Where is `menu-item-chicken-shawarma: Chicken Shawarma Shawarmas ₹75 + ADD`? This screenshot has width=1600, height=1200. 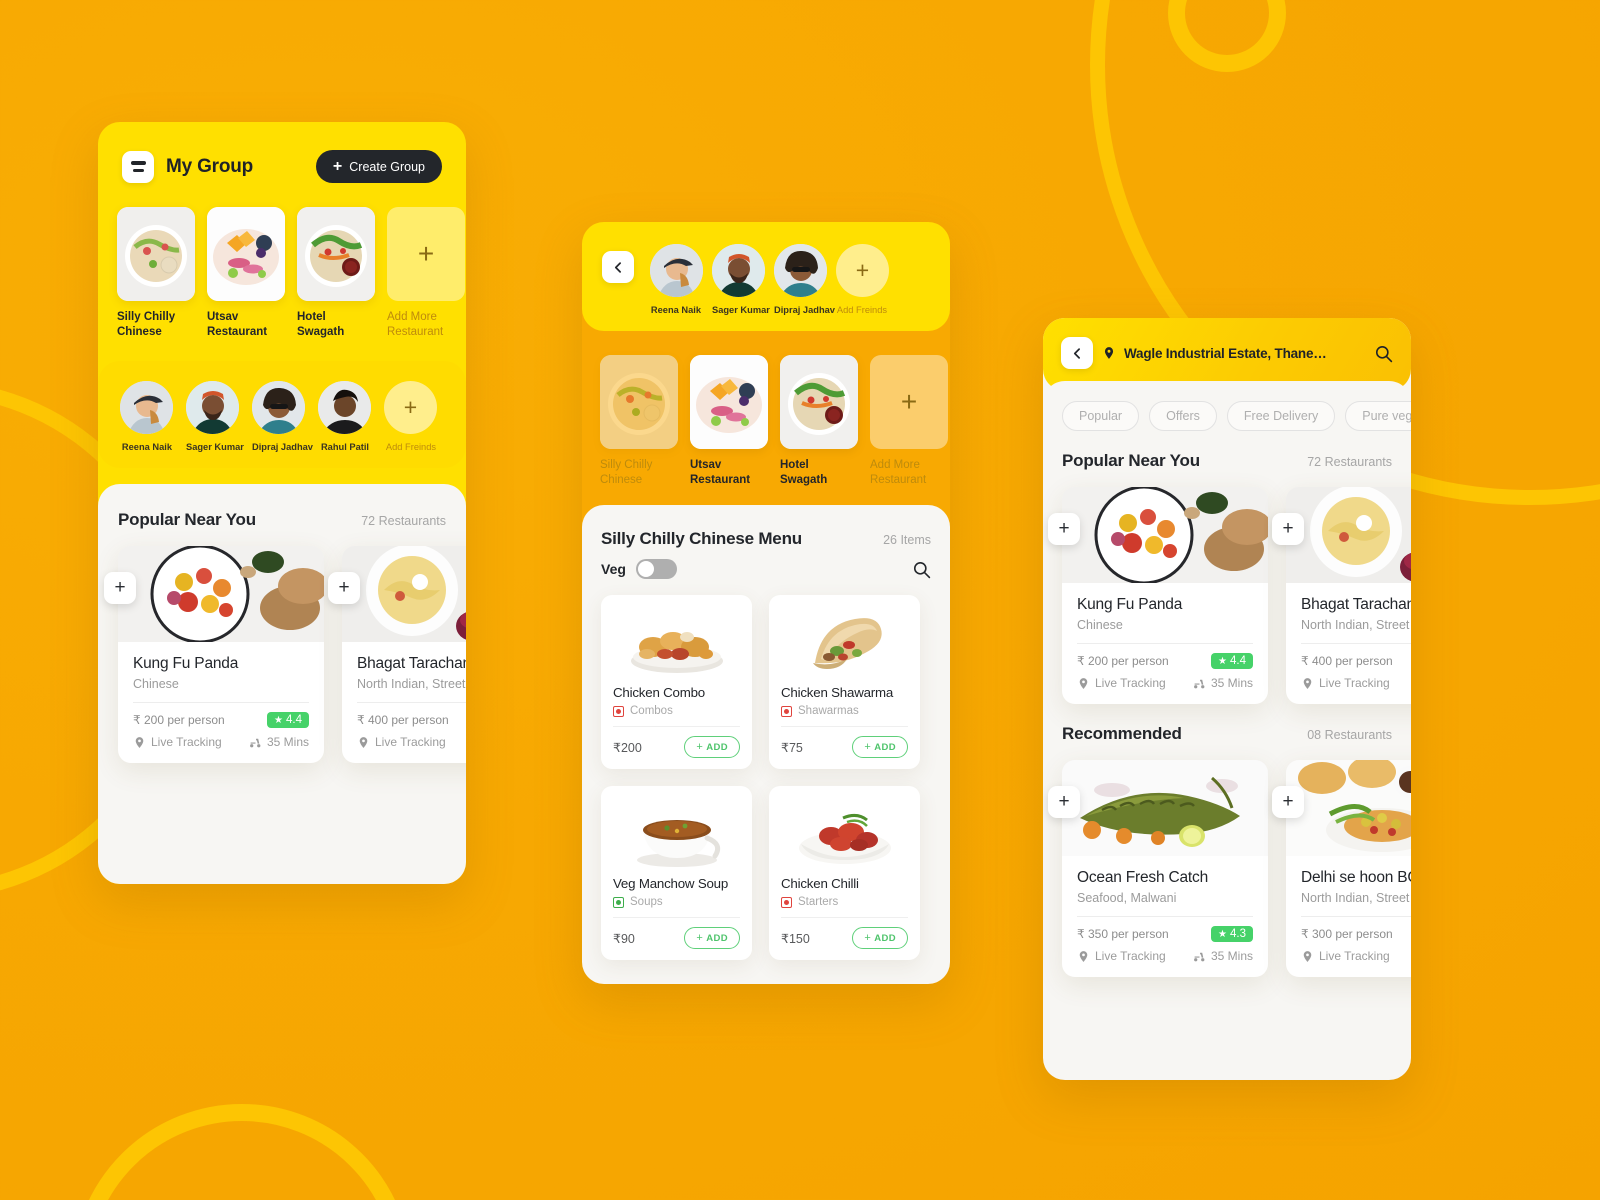
menu-item-chicken-shawarma: Chicken Shawarma Shawarmas ₹75 + ADD is located at coordinates (844, 682).